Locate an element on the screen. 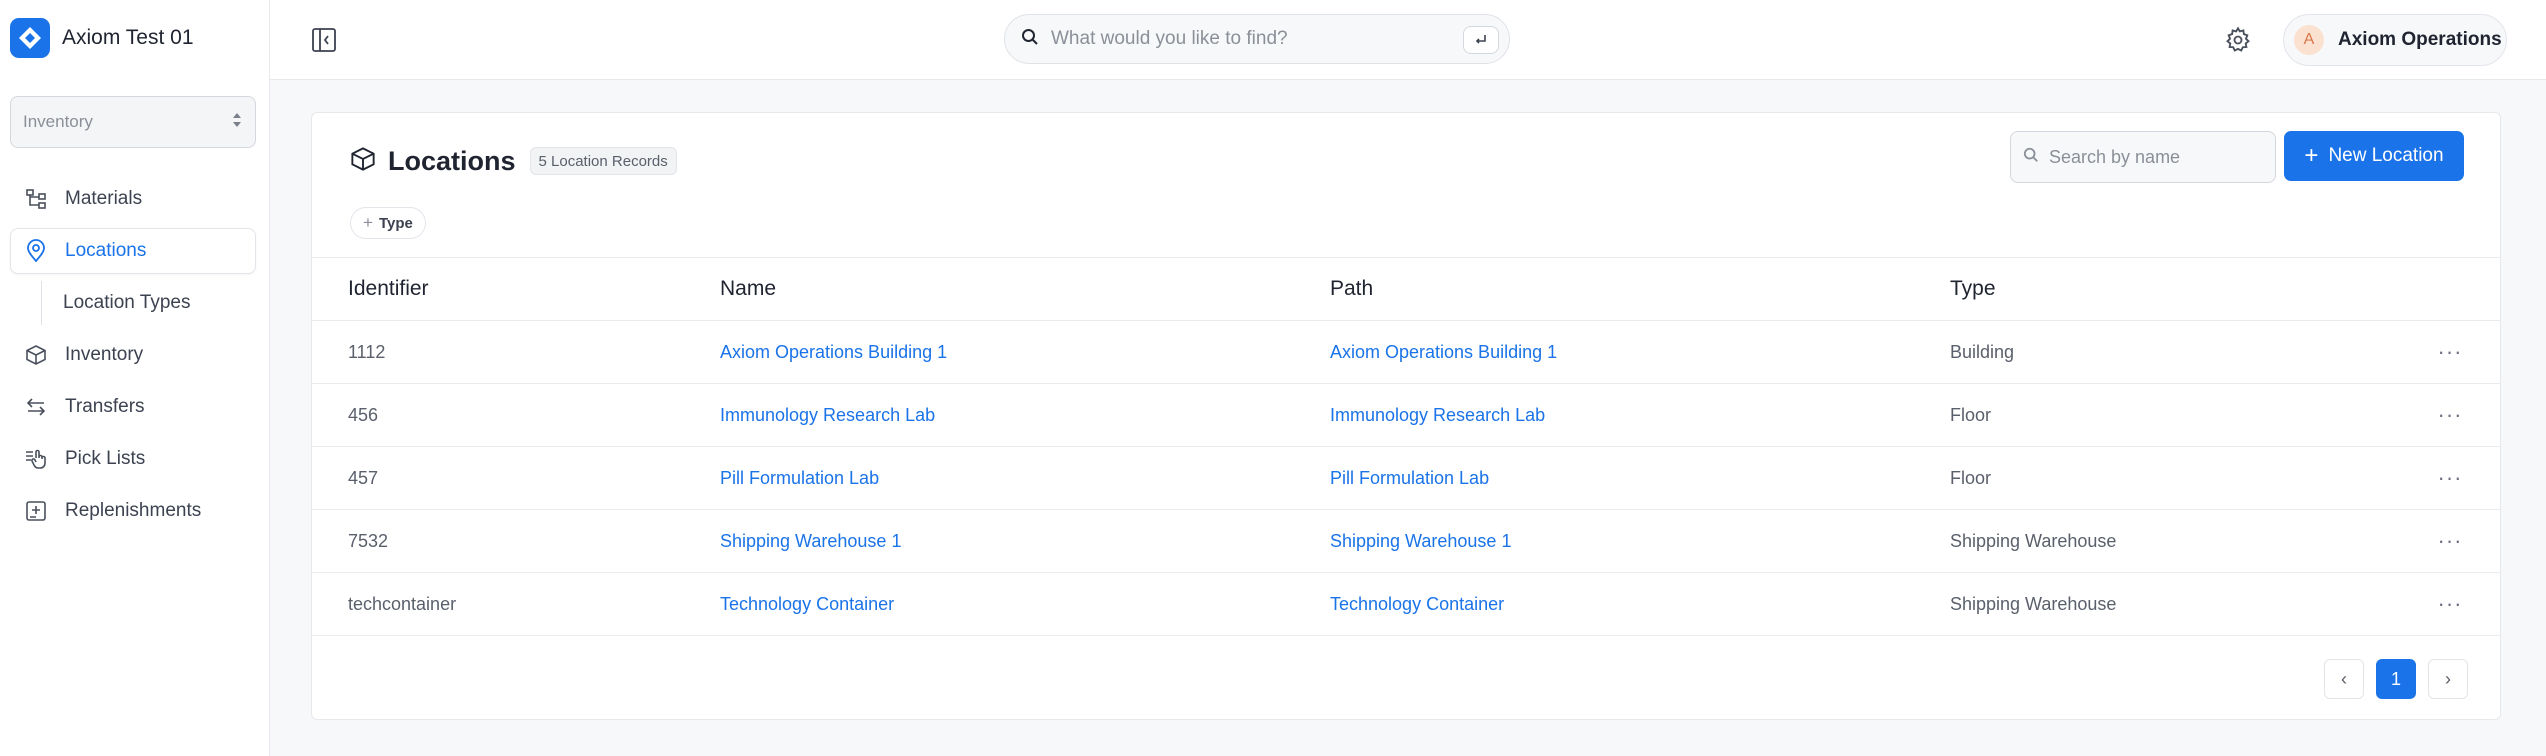 The height and width of the screenshot is (756, 2546). module-select: Inventory is located at coordinates (133, 122).